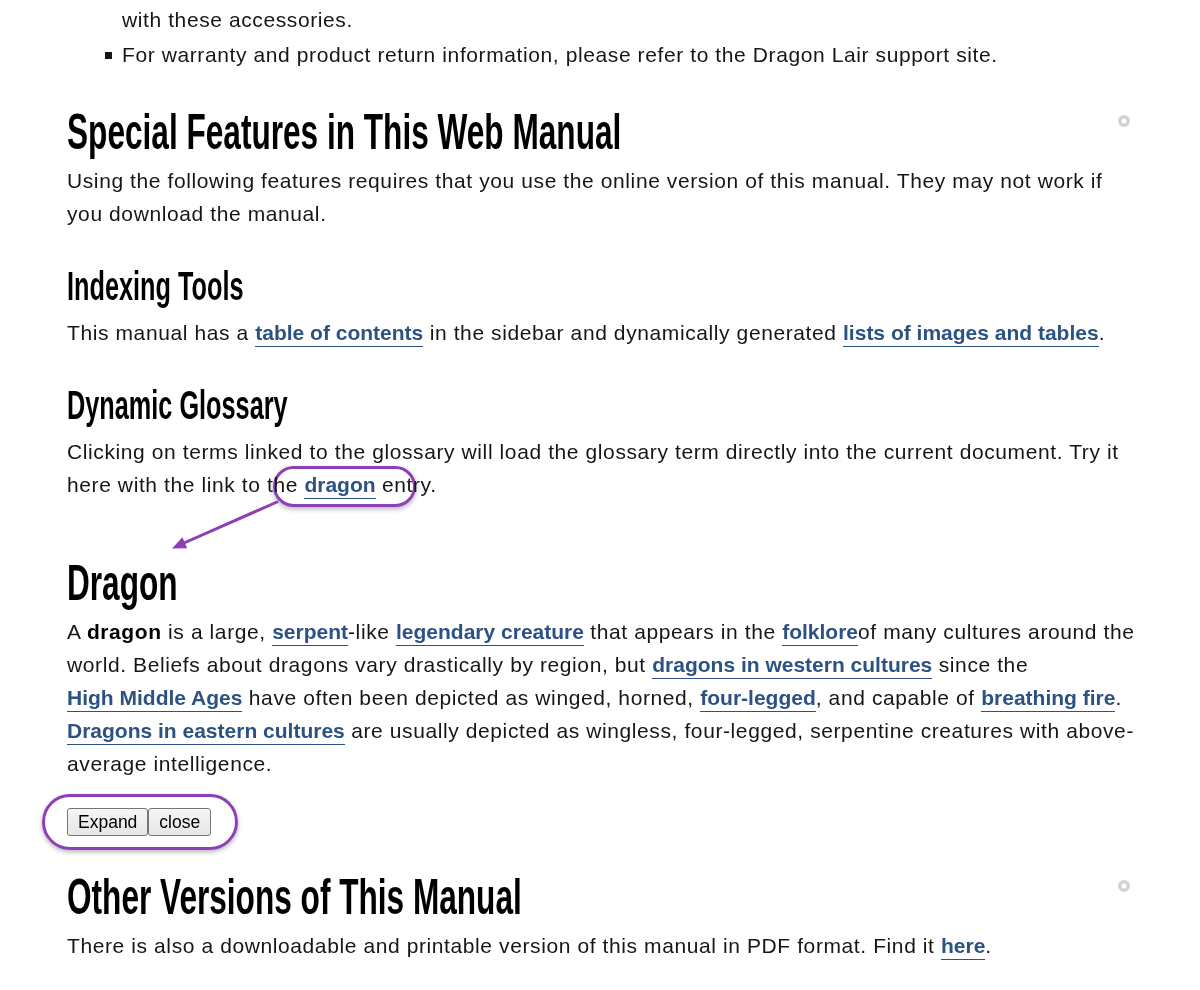  I want to click on heading: Other Versions of This Manual, so click(294, 897).